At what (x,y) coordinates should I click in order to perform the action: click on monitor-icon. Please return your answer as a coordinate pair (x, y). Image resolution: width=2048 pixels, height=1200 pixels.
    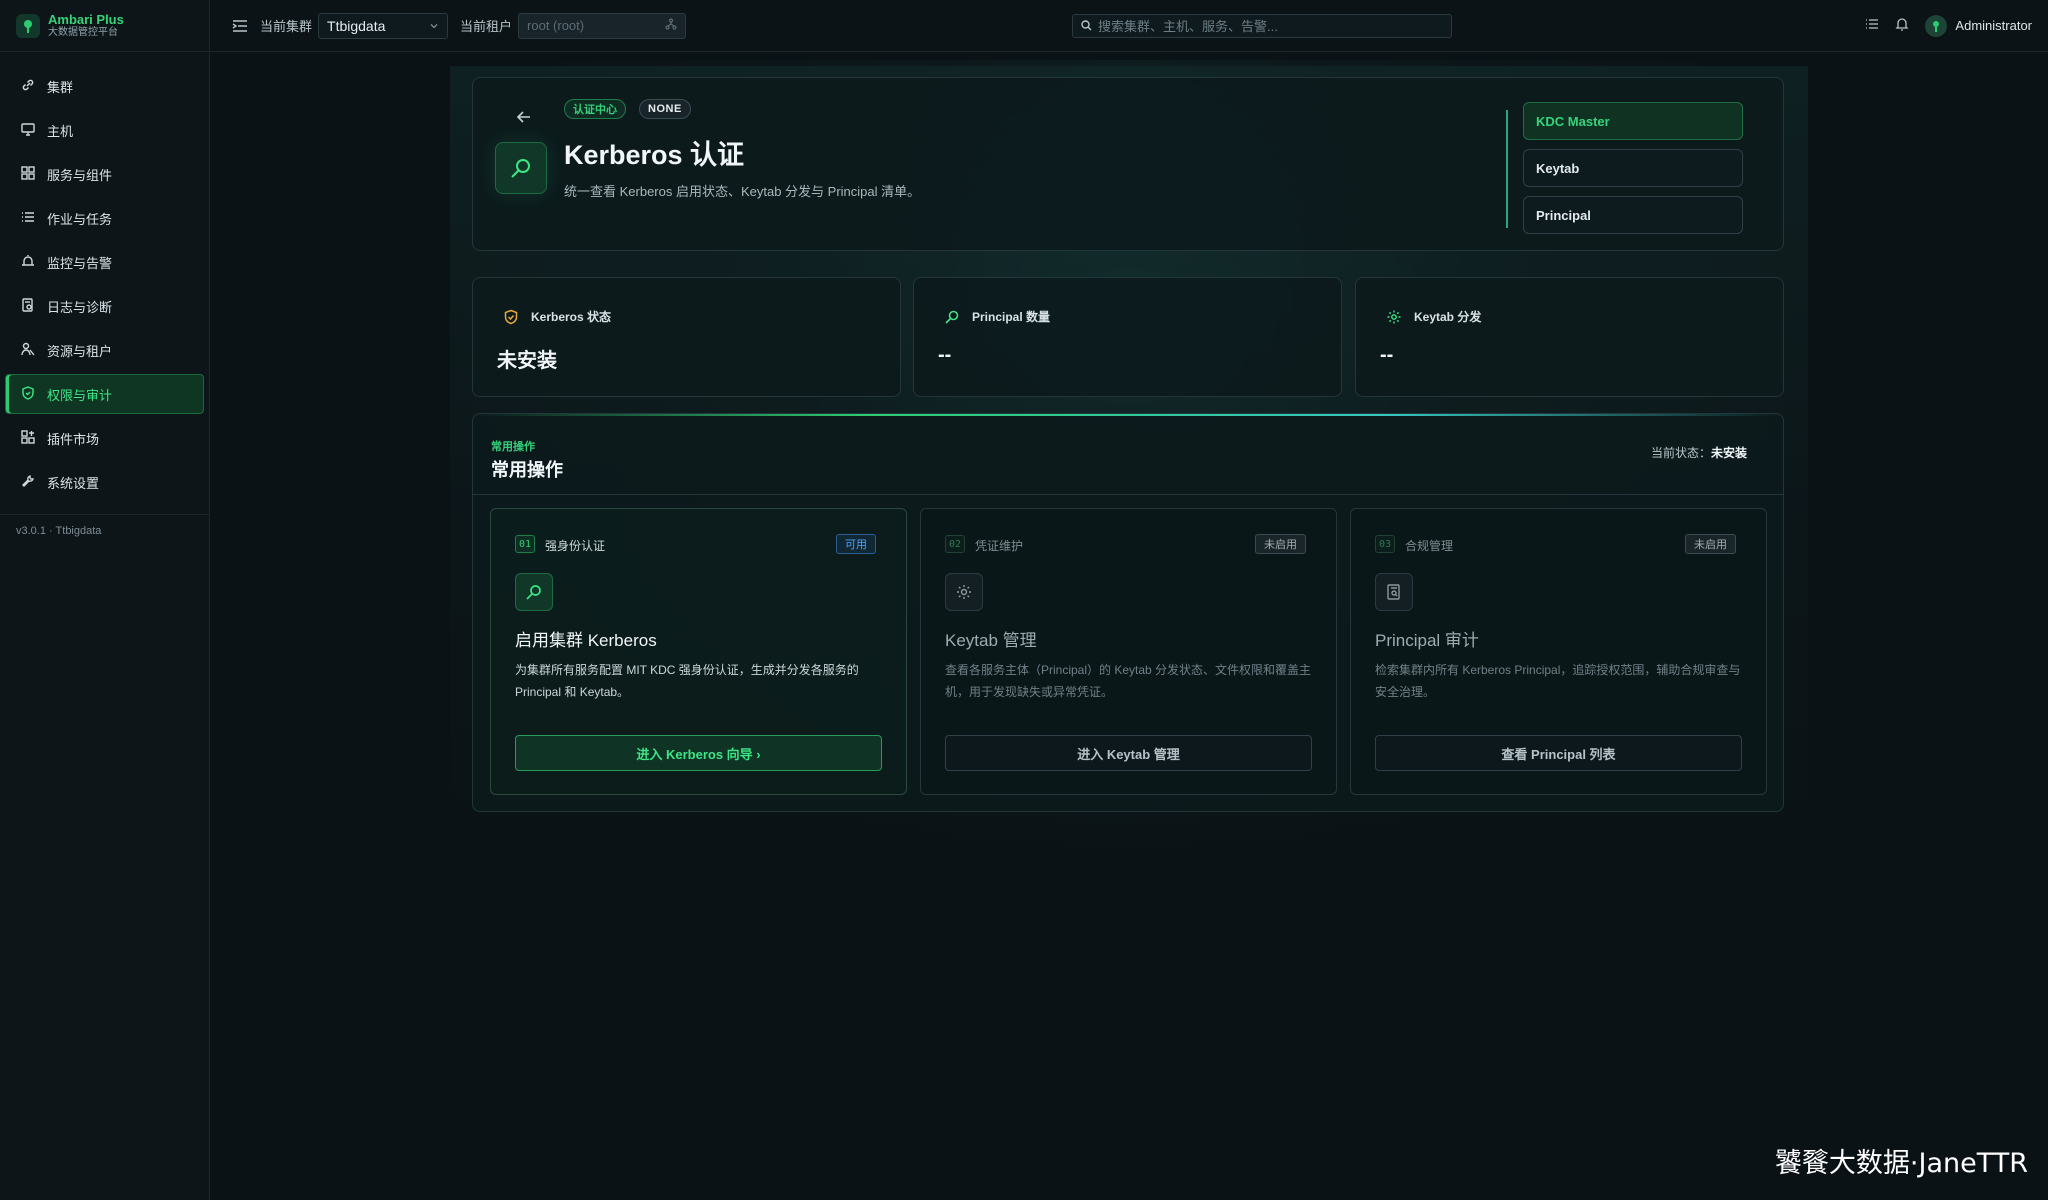
    Looking at the image, I should click on (29, 130).